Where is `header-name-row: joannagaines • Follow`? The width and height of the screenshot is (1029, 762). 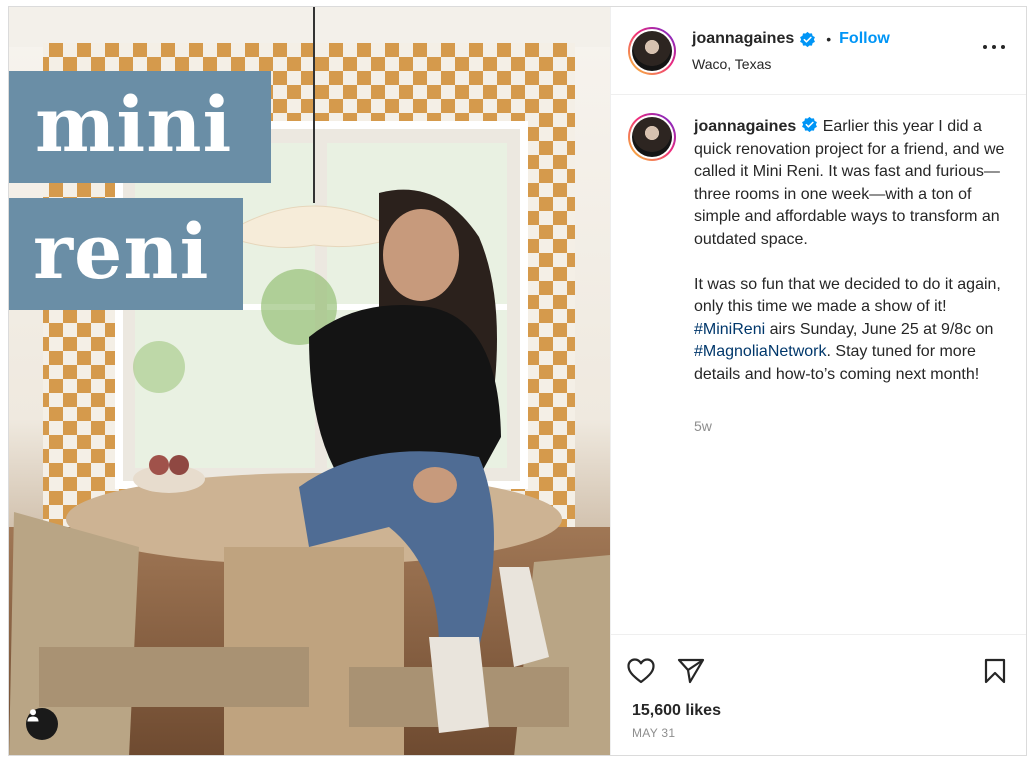
header-name-row: joannagaines • Follow is located at coordinates (791, 39).